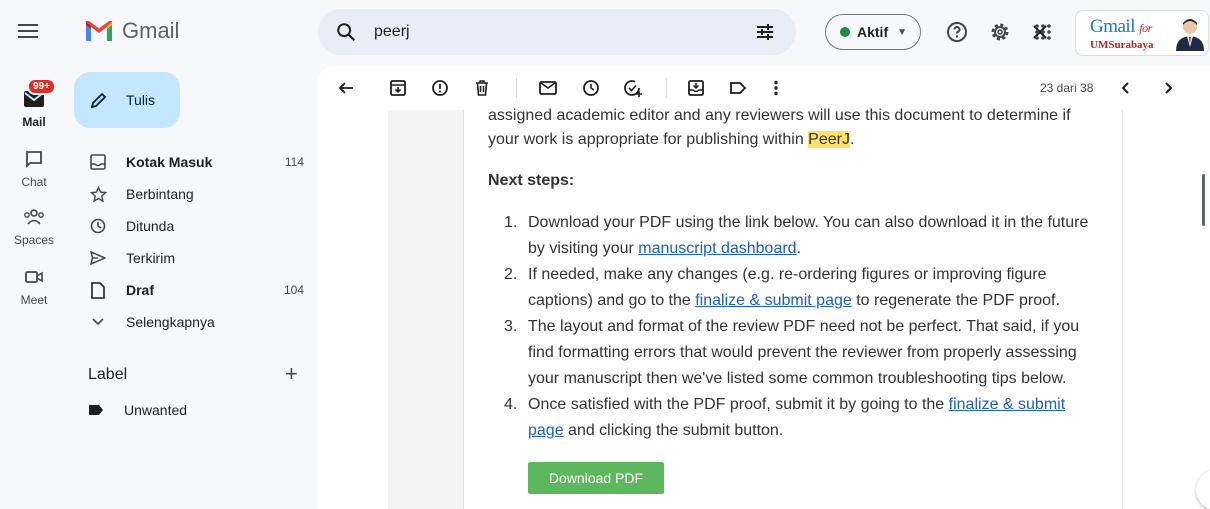 Image resolution: width=1210 pixels, height=509 pixels. I want to click on status-dot-icon, so click(845, 32).